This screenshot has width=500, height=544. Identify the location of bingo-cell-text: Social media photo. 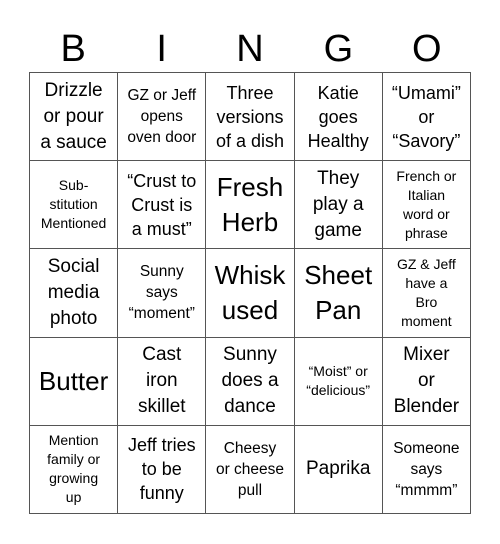
(73, 292).